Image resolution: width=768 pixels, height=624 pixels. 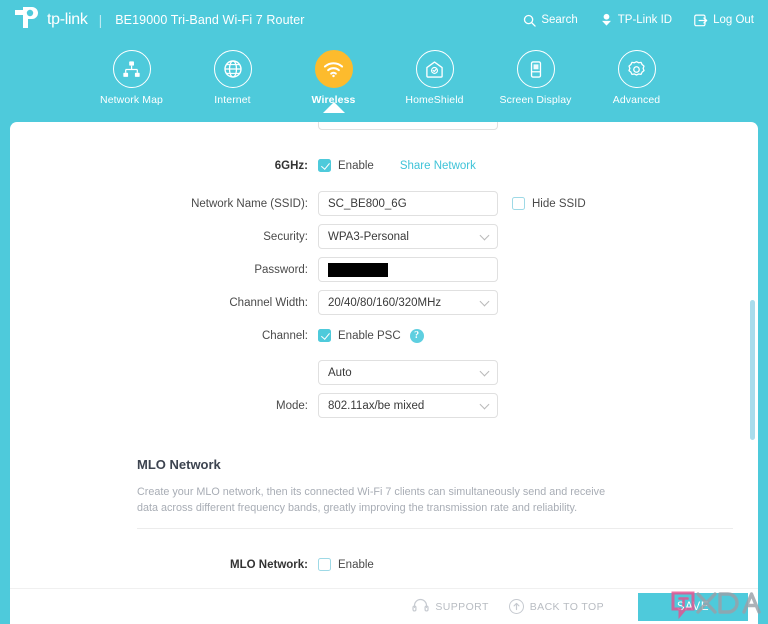 What do you see at coordinates (408, 372) in the screenshot?
I see `channel-select: Auto` at bounding box center [408, 372].